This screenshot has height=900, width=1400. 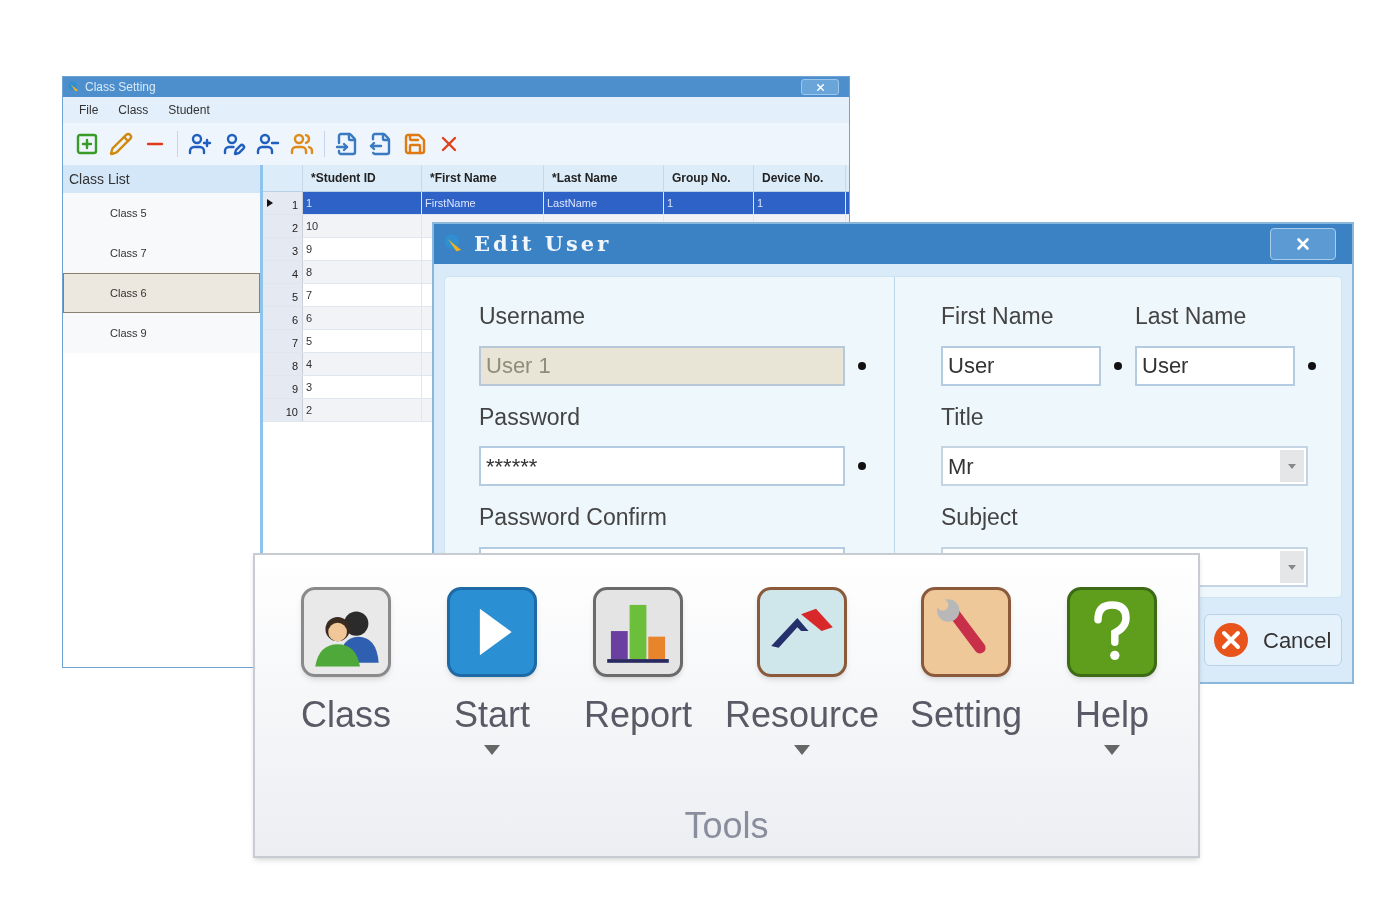 I want to click on row-number: 9, so click(x=294, y=389).